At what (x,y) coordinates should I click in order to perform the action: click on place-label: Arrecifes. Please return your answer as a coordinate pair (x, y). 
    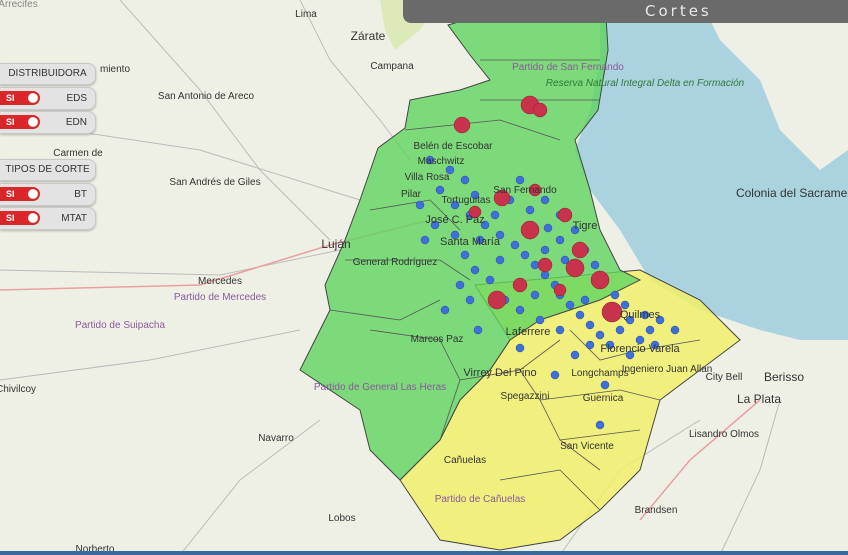
    Looking at the image, I should click on (19, 5).